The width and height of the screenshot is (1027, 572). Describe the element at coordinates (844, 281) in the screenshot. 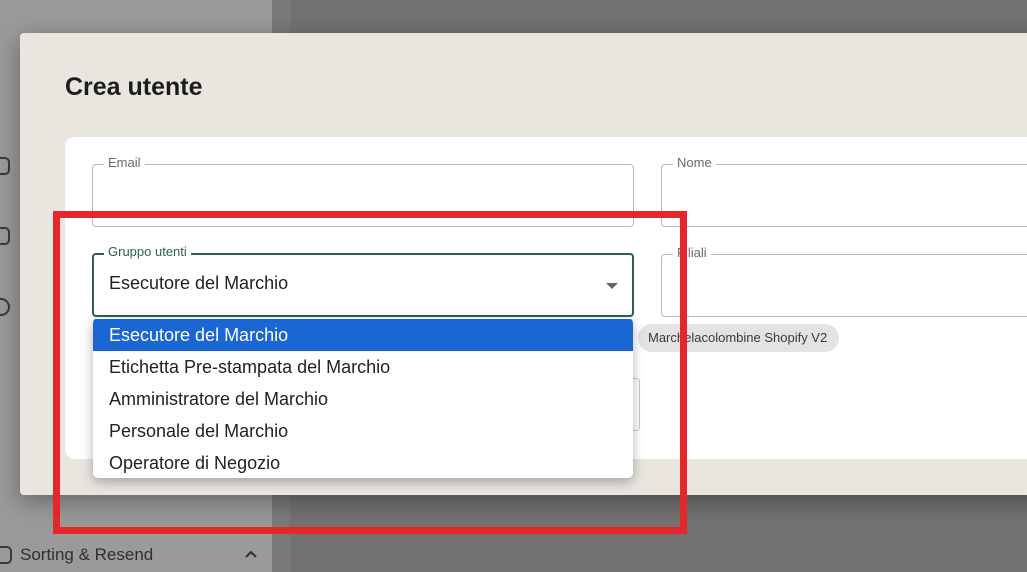

I see `filiali-field: Filiali` at that location.